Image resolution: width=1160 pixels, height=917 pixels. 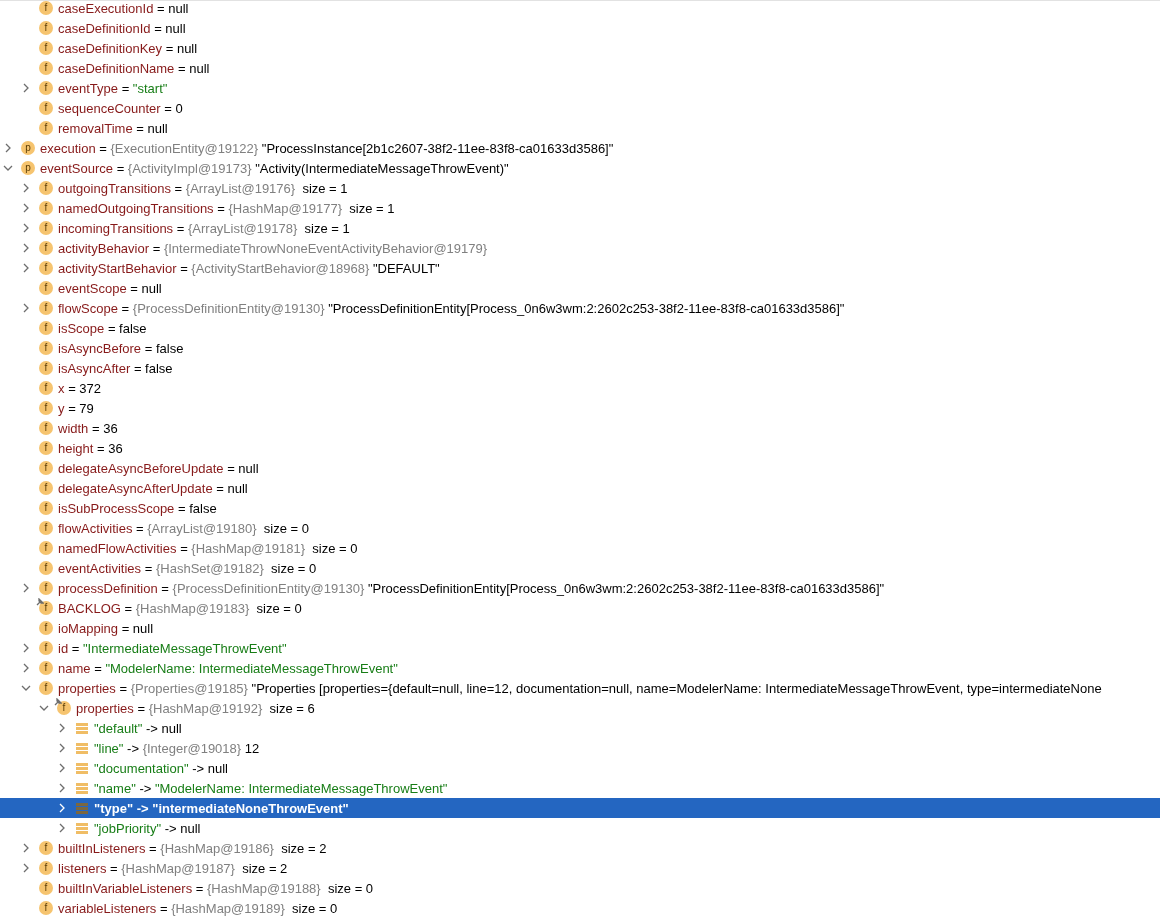 I want to click on tree-row: "name" -> "ModelerName: IntermediateMessageThrowEvent", so click(x=580, y=788).